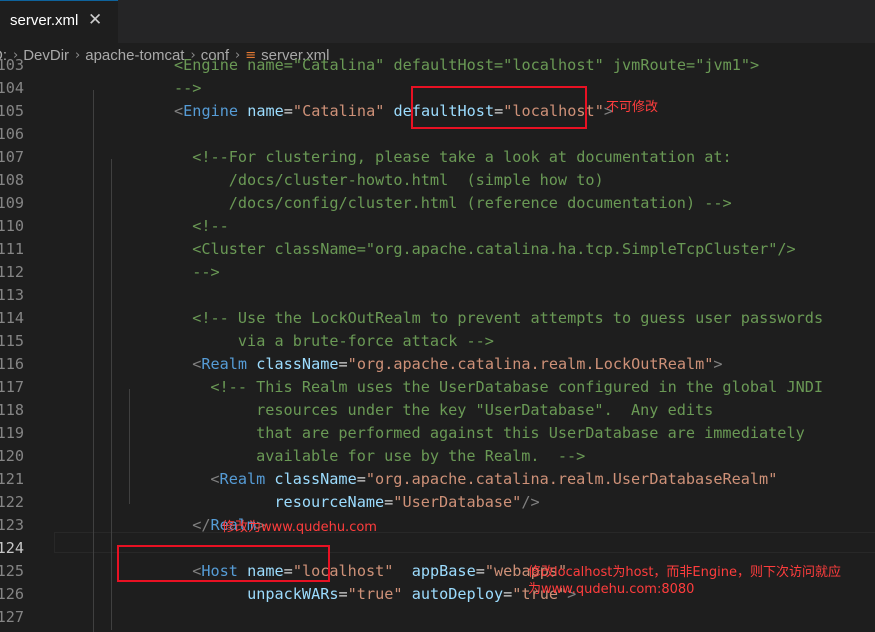 The image size is (875, 632). I want to click on code-line: 127, so click(437, 617).